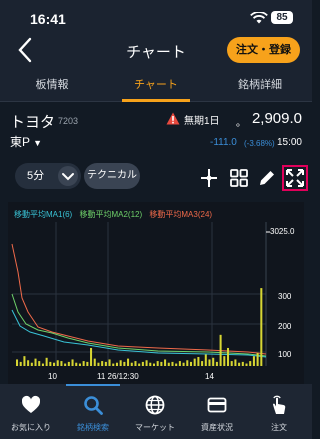 The image size is (320, 439). I want to click on warning-icon, so click(173, 118).